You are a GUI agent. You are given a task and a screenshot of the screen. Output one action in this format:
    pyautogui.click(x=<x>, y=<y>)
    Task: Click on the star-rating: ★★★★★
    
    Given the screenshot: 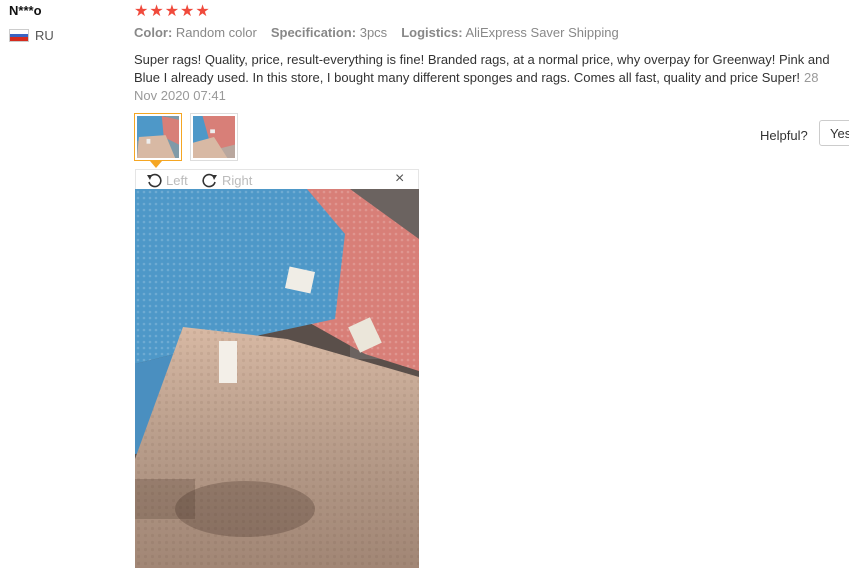 What is the action you would take?
    pyautogui.click(x=172, y=11)
    